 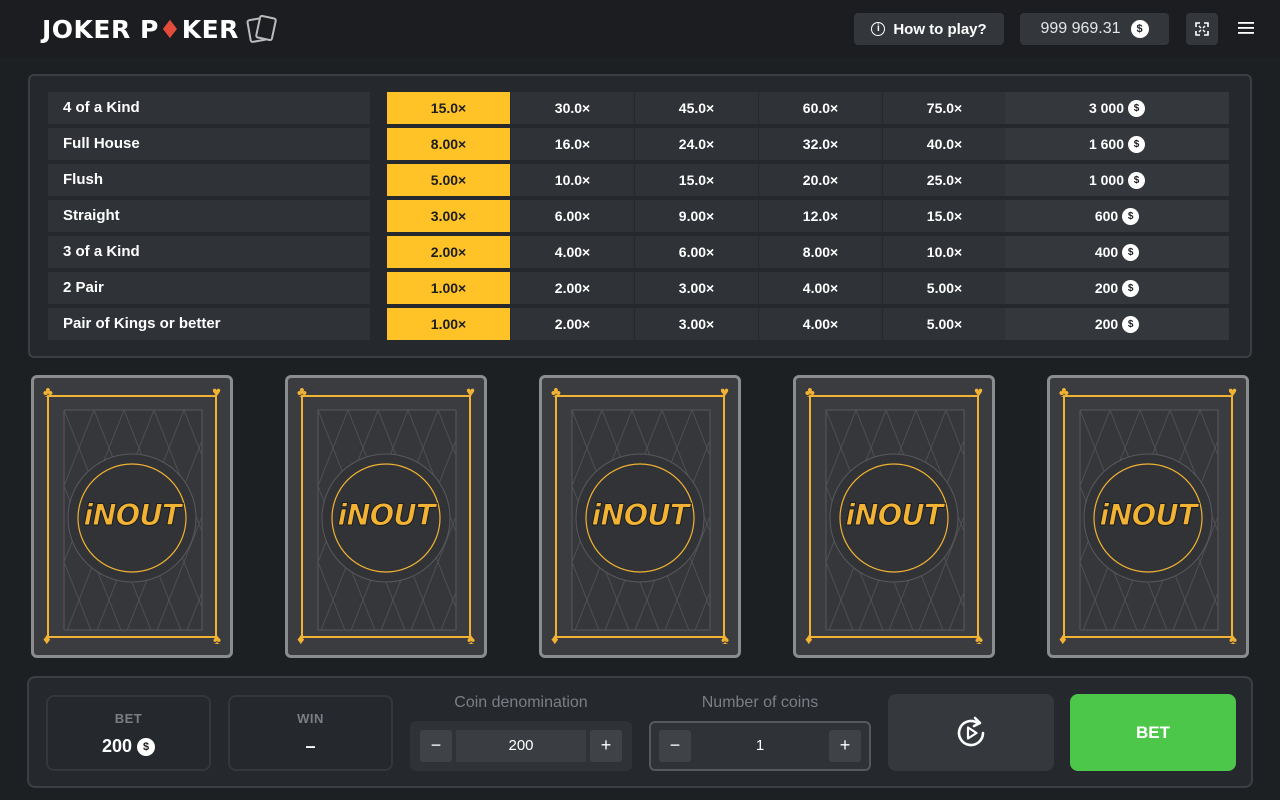 I want to click on payout-win-cell: 3 000 $, so click(x=1117, y=108).